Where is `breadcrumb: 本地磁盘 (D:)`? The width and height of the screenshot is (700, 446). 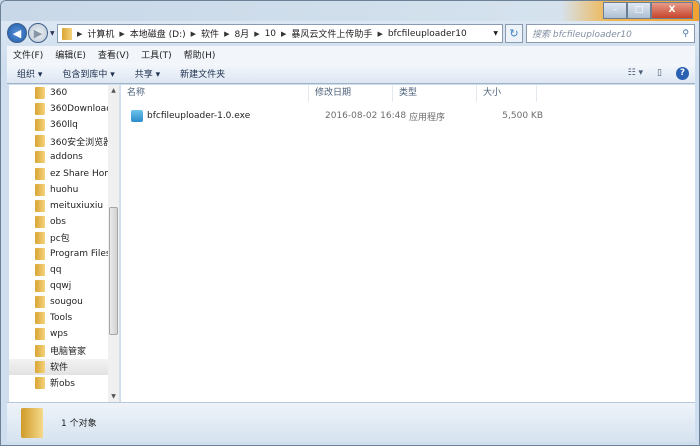
breadcrumb: 本地磁盘 (D:) is located at coordinates (158, 33).